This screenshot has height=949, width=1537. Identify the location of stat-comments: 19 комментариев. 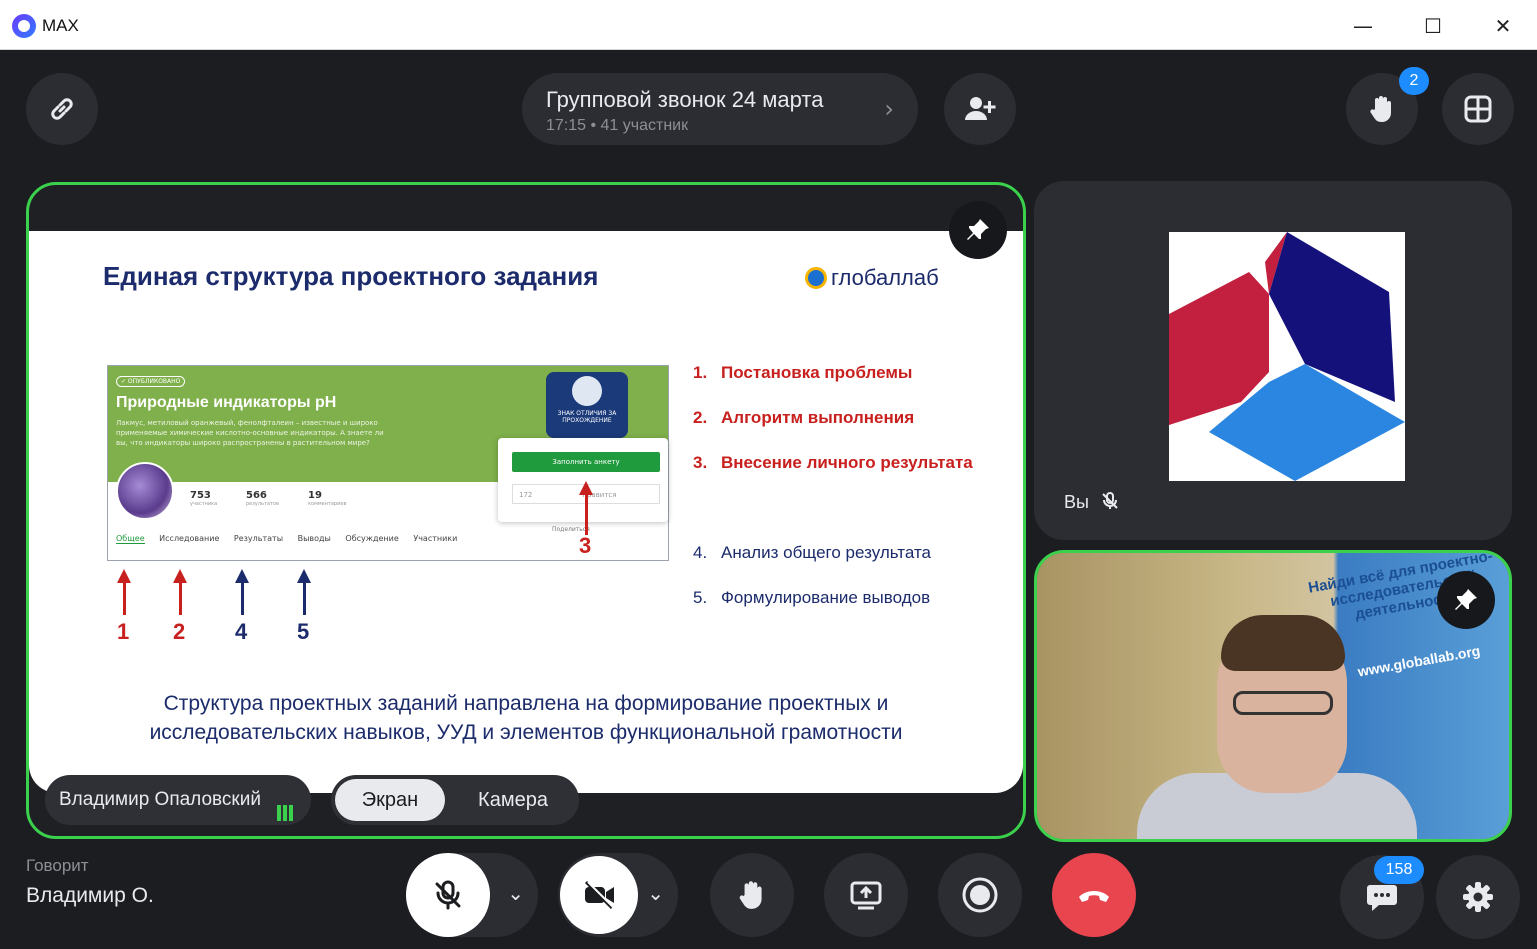
(327, 498).